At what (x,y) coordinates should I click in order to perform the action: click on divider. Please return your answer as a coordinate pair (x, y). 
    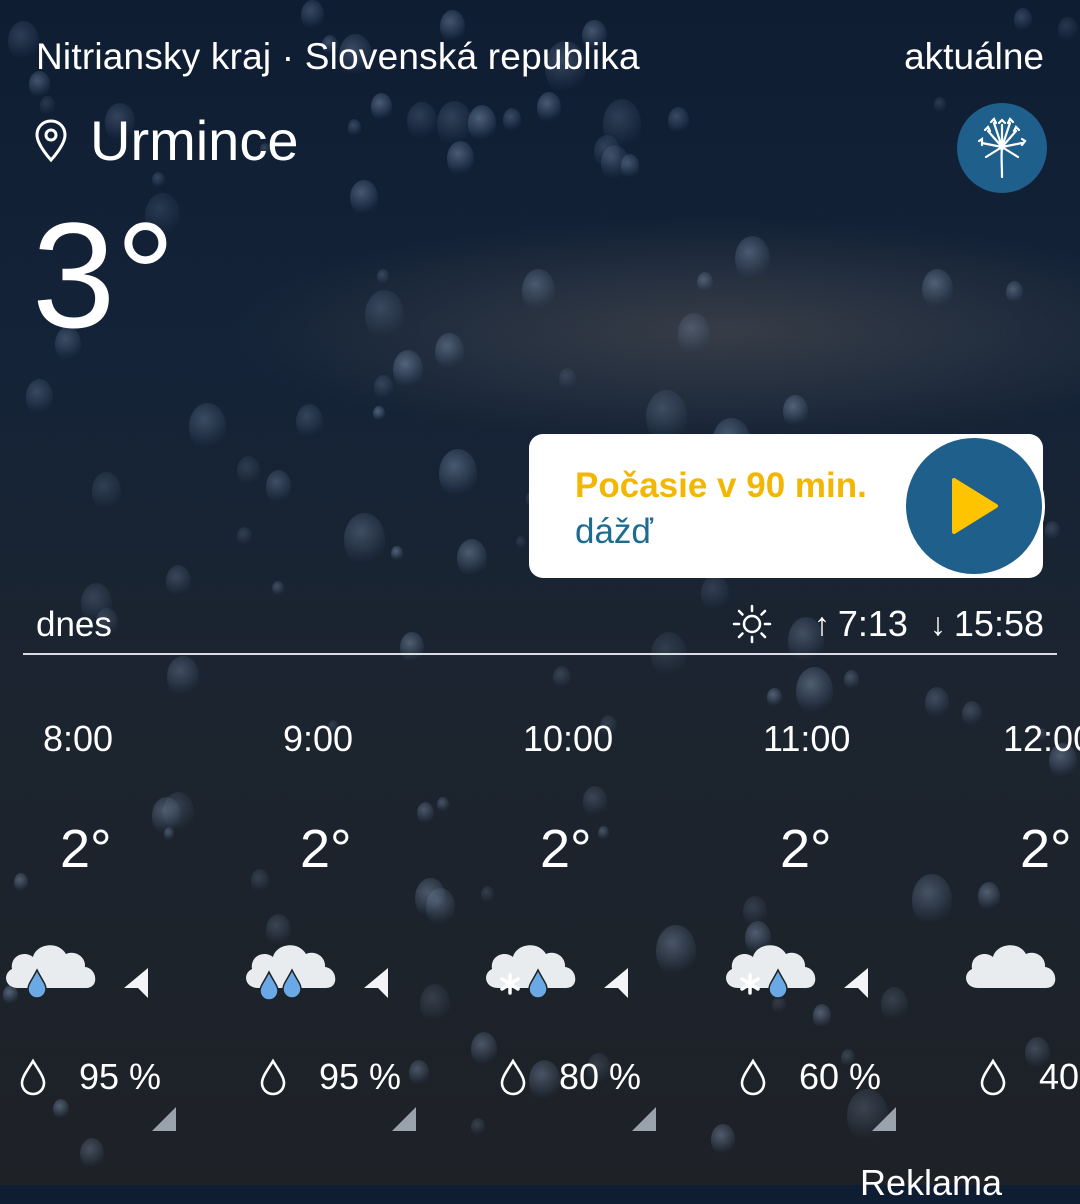
    Looking at the image, I should click on (540, 654).